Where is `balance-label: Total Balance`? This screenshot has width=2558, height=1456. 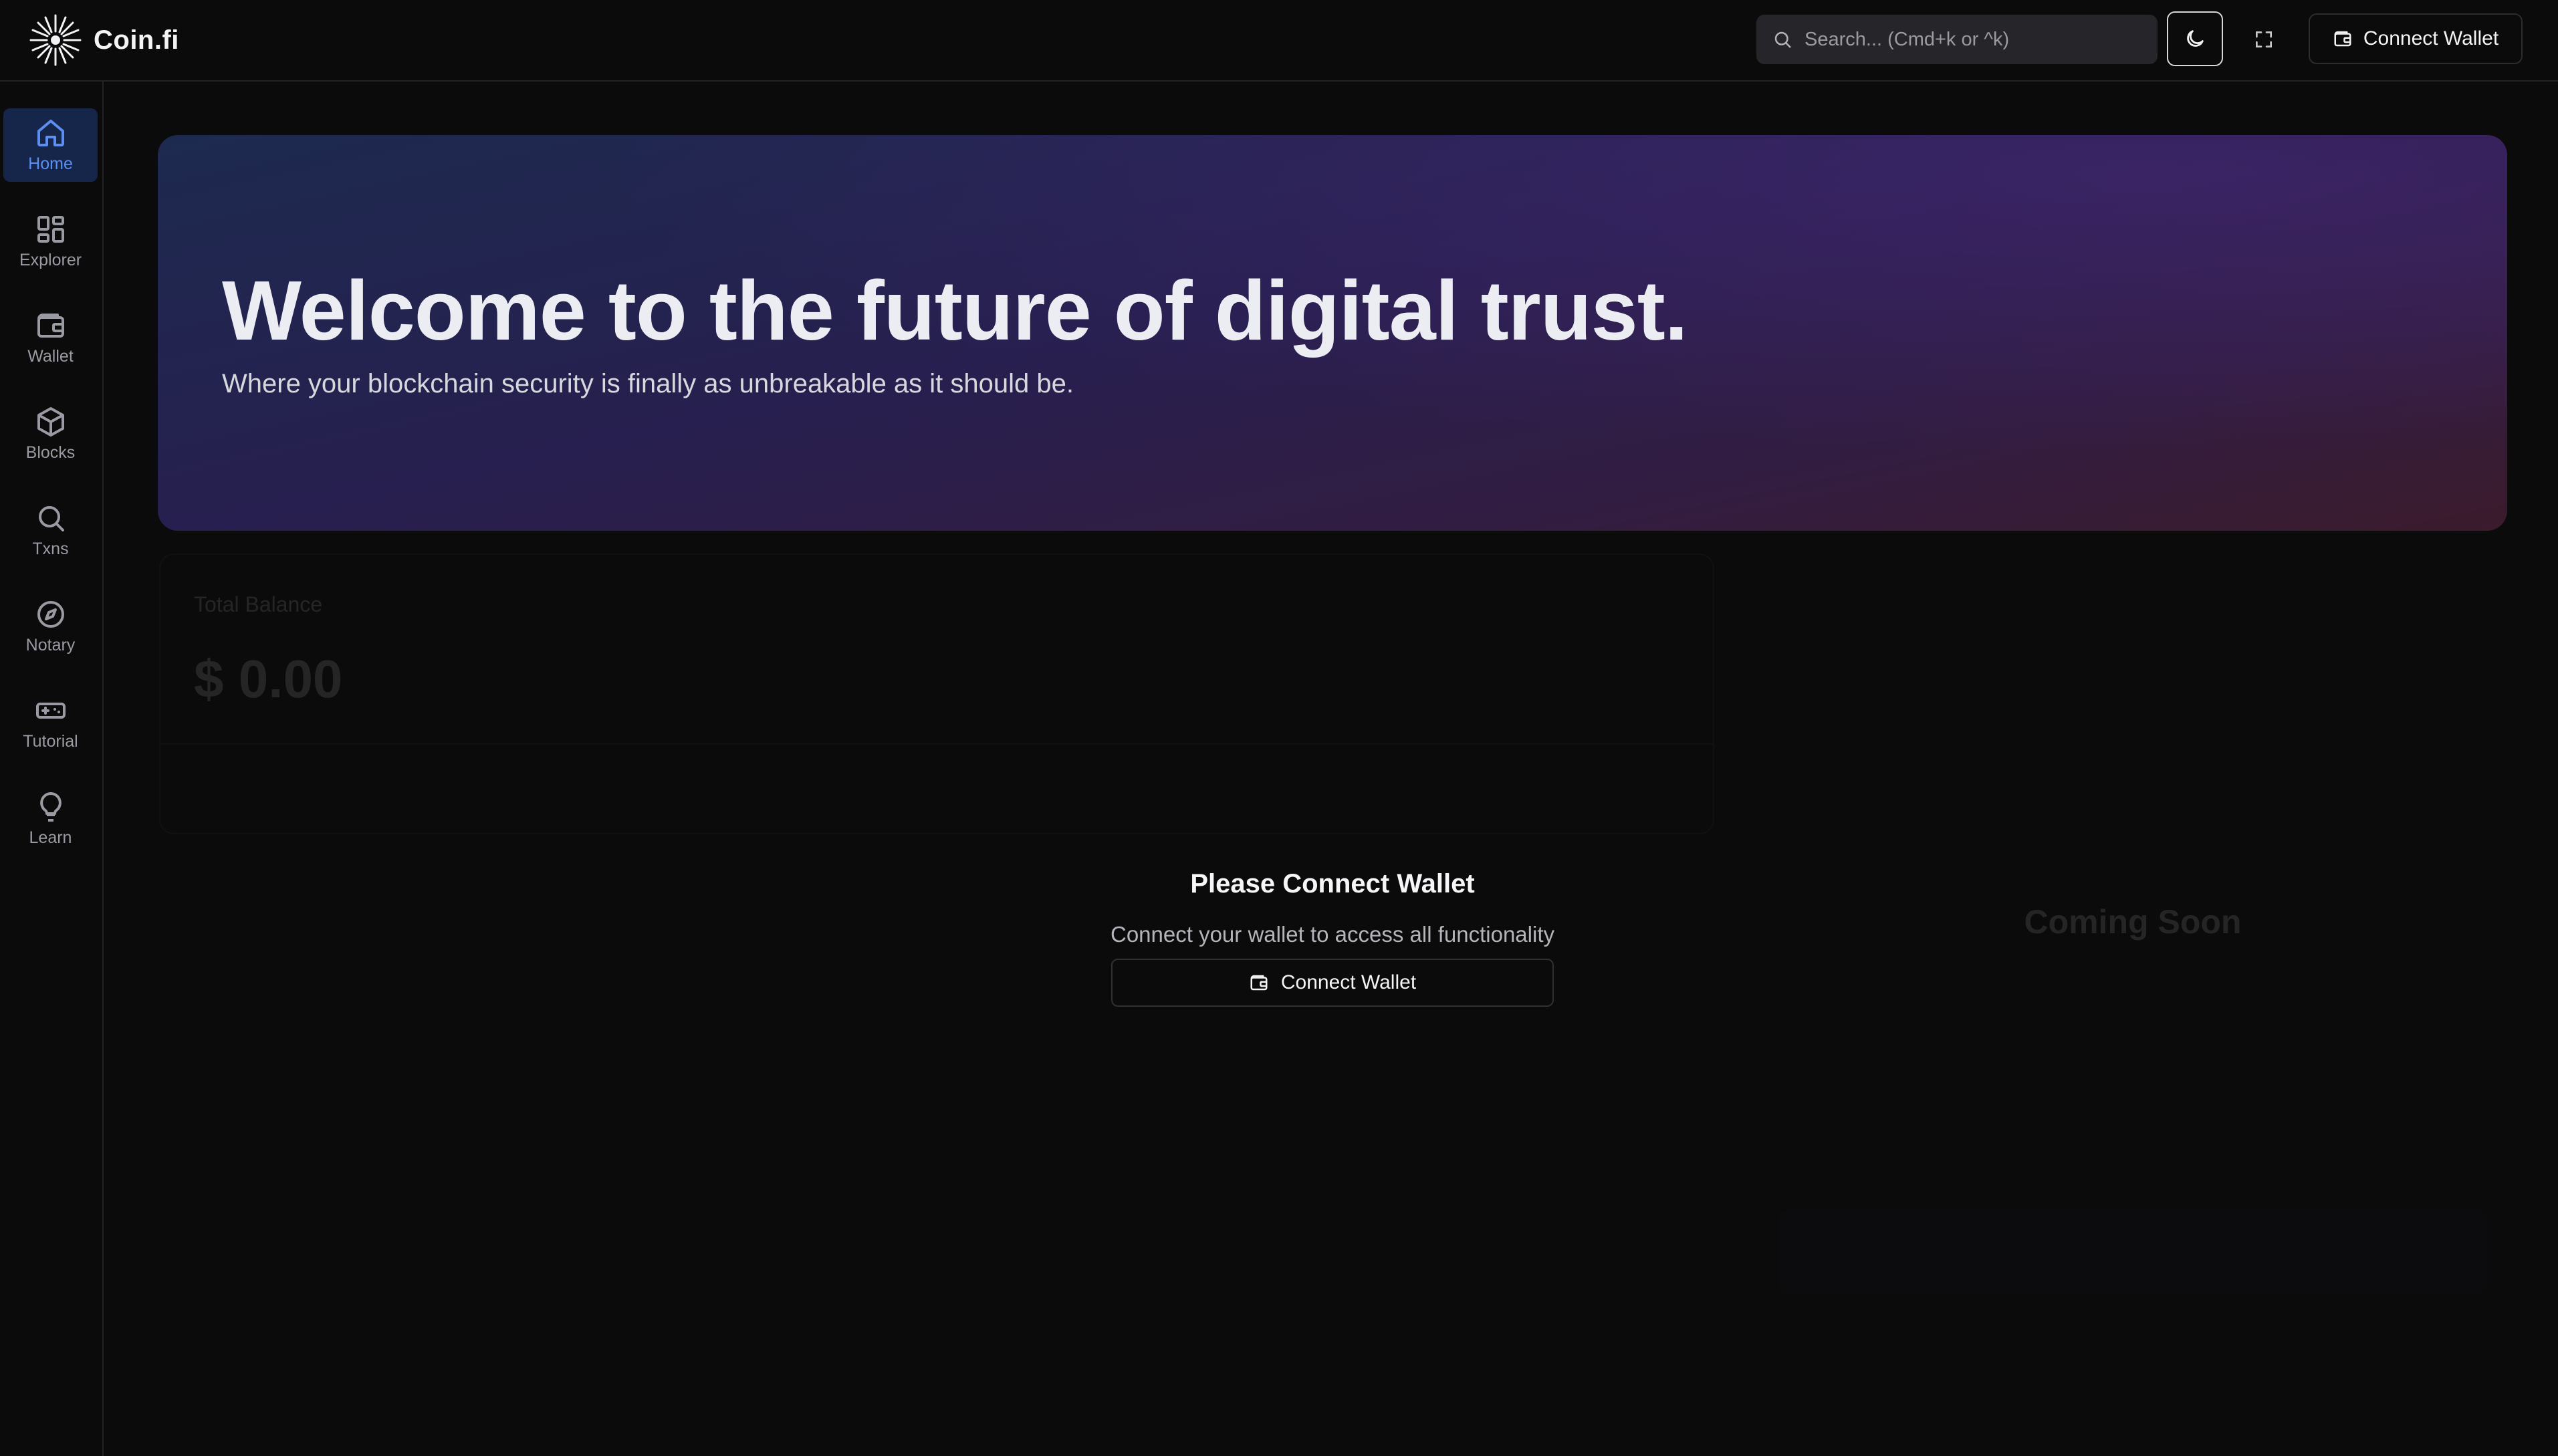
balance-label: Total Balance is located at coordinates (258, 604).